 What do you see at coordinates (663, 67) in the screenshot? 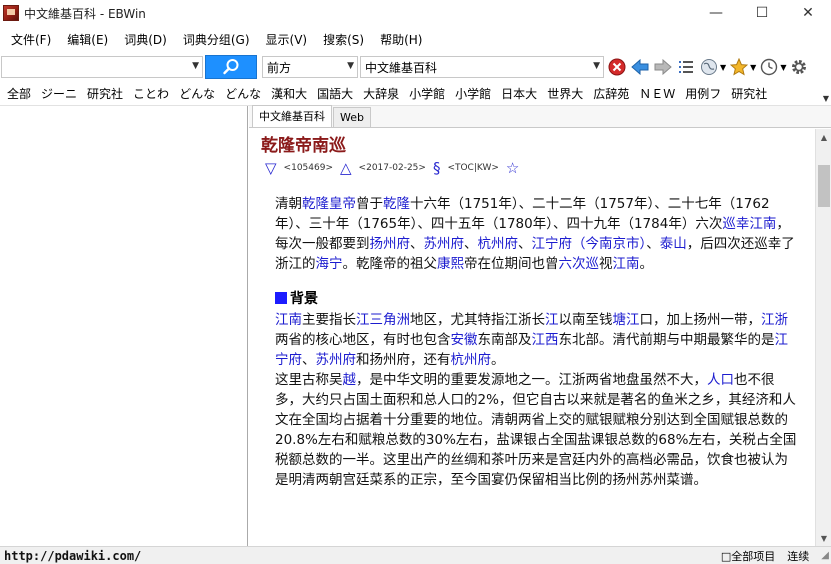
I see `forward-button` at bounding box center [663, 67].